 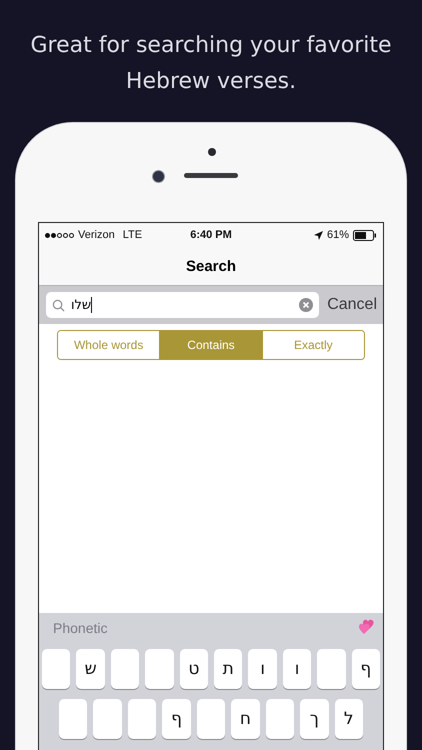 I want to click on keyboard-key: ל, so click(x=348, y=719).